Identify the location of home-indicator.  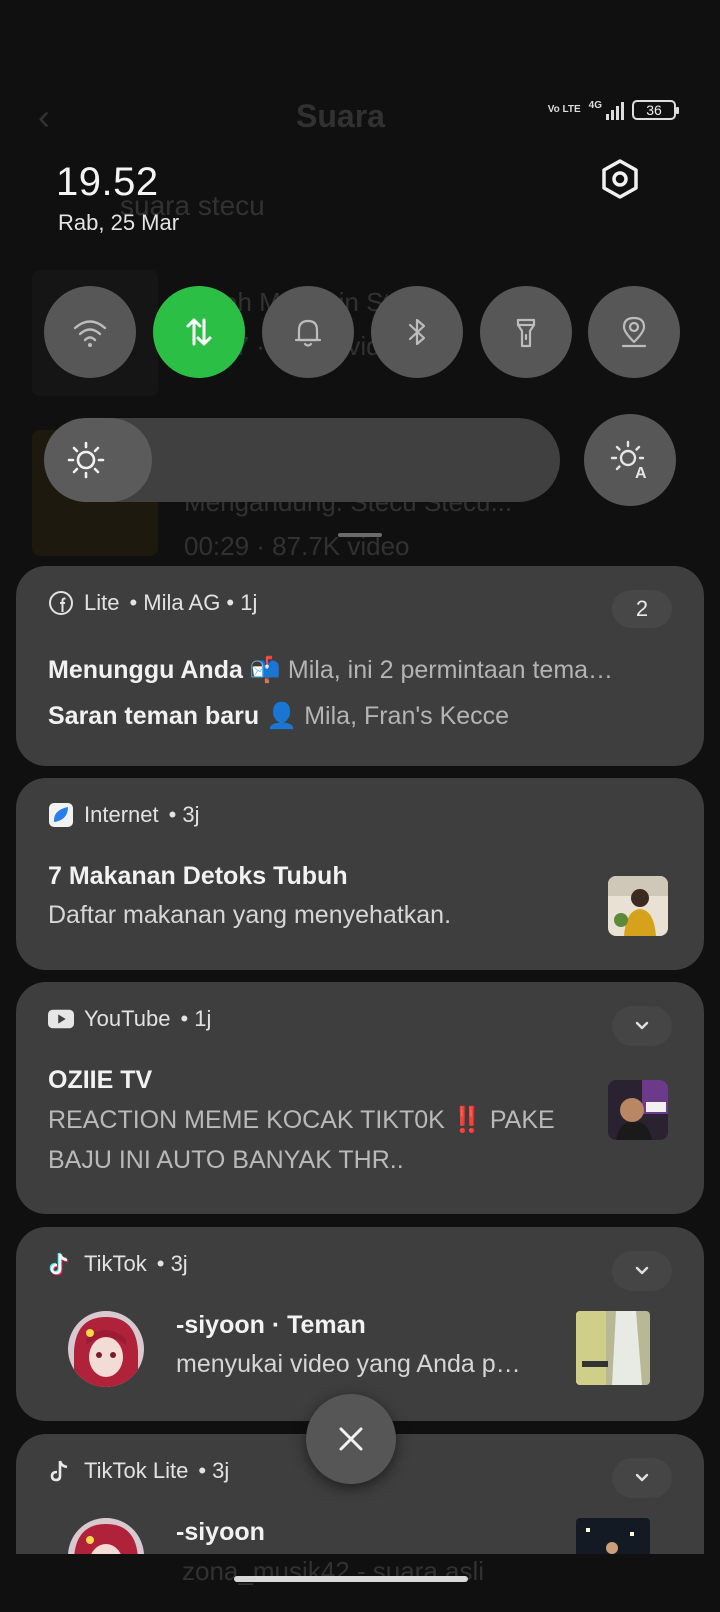
(351, 1579).